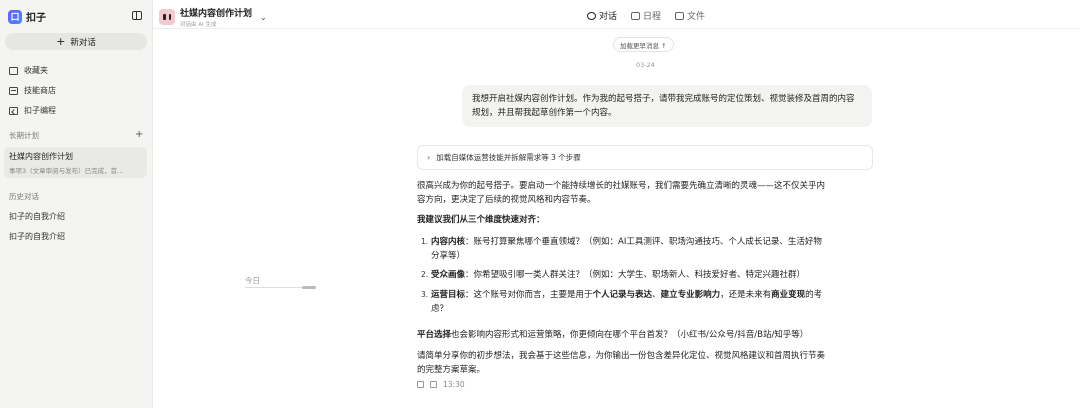 This screenshot has width=1080, height=408. Describe the element at coordinates (788, 295) in the screenshot. I see `list-item-bold: 商业变现` at that location.